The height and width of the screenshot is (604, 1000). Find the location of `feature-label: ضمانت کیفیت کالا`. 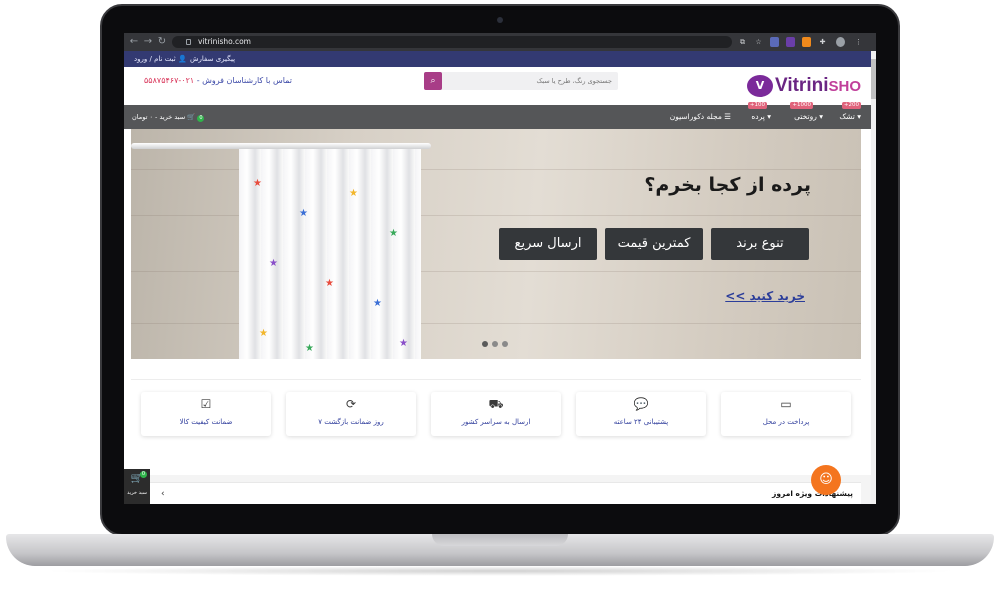

feature-label: ضمانت کیفیت کالا is located at coordinates (206, 422).